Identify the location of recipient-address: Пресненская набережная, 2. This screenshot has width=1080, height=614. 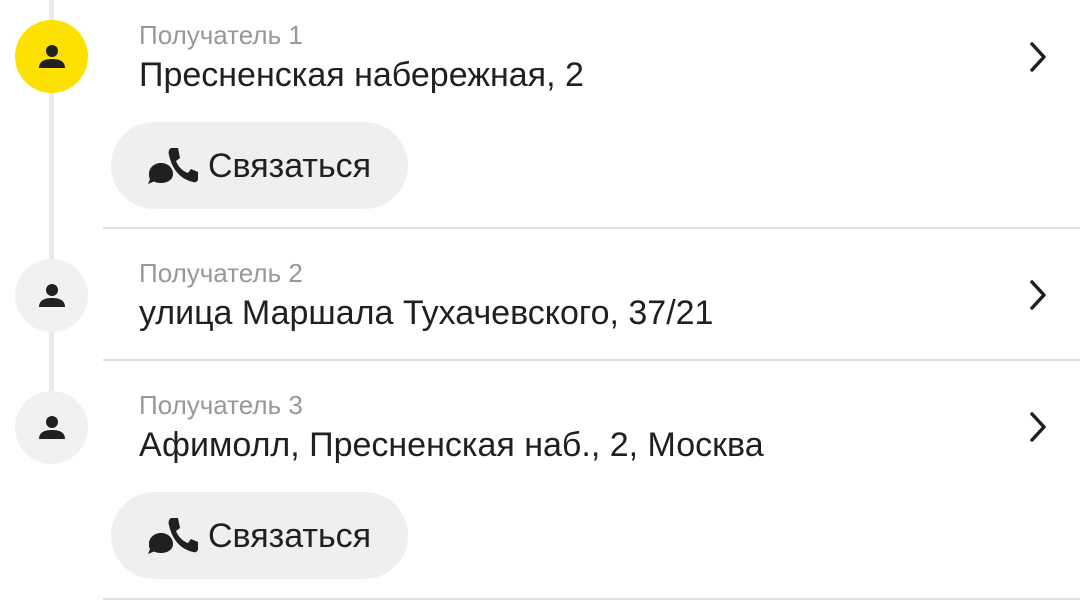
(361, 75).